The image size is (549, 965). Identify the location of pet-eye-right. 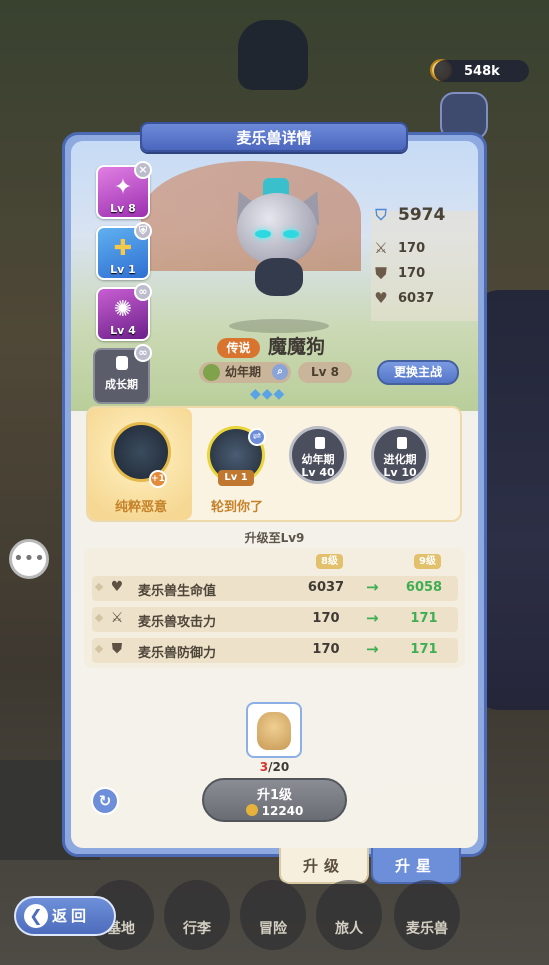
(291, 234).